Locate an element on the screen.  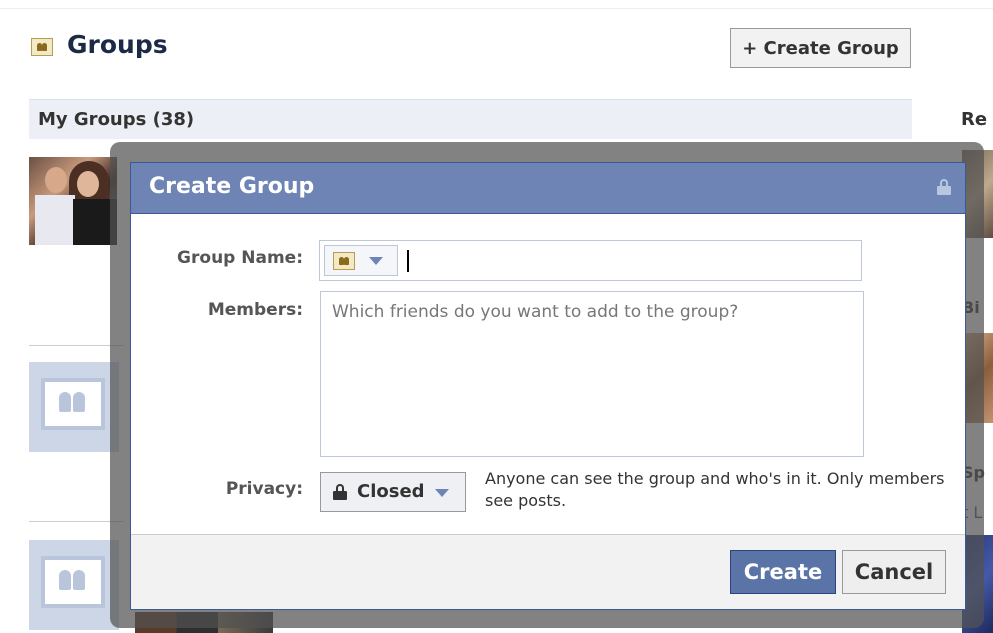
right-column-heading: Re is located at coordinates (974, 119).